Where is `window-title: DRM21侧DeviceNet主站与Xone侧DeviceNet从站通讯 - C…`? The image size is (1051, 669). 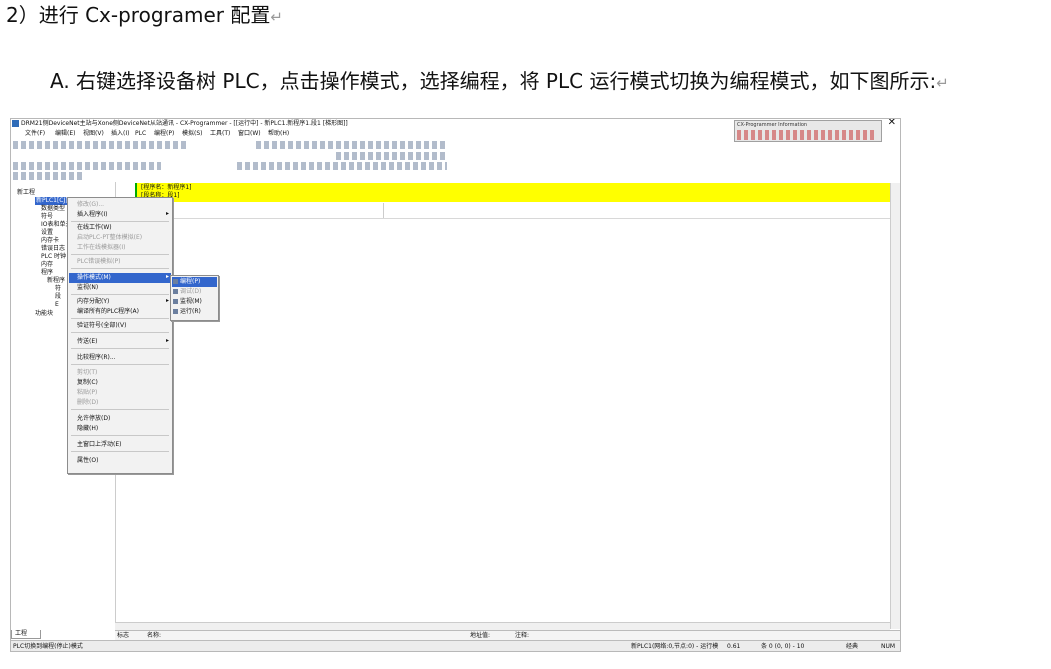 window-title: DRM21侧DeviceNet主站与Xone侧DeviceNet从站通讯 - C… is located at coordinates (184, 123).